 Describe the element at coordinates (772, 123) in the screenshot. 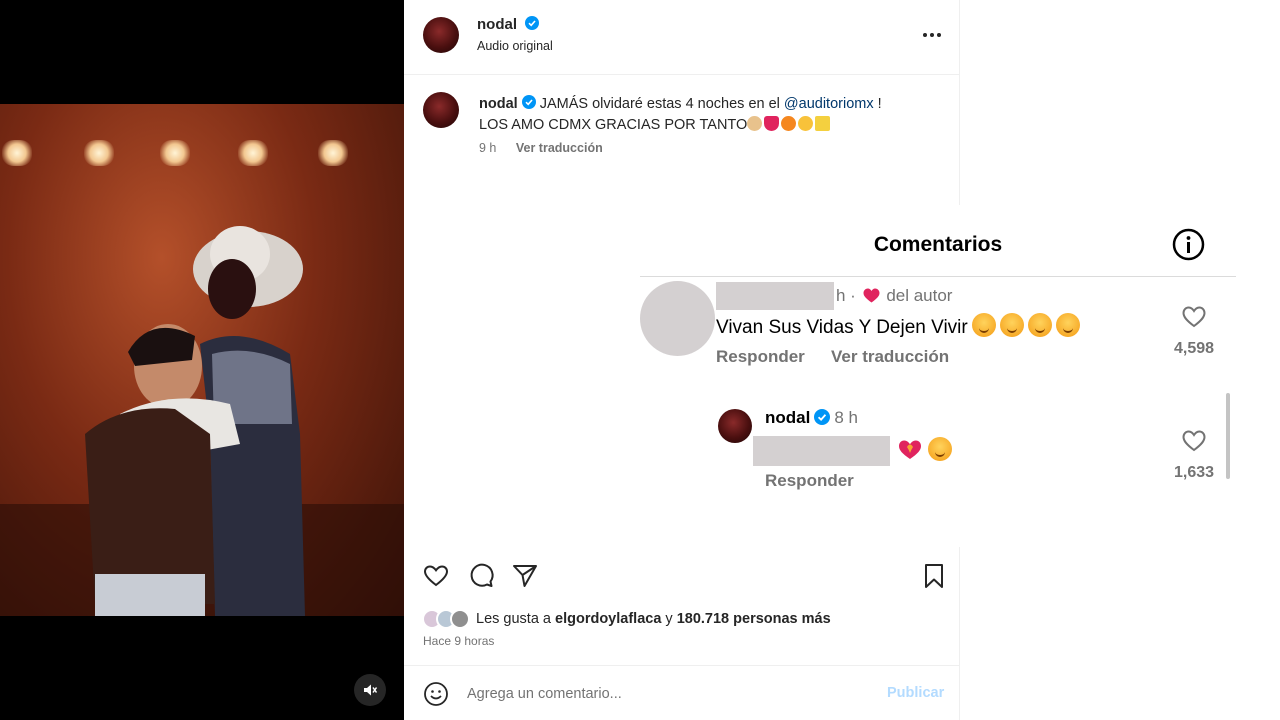

I see `red-heart-emoji` at that location.